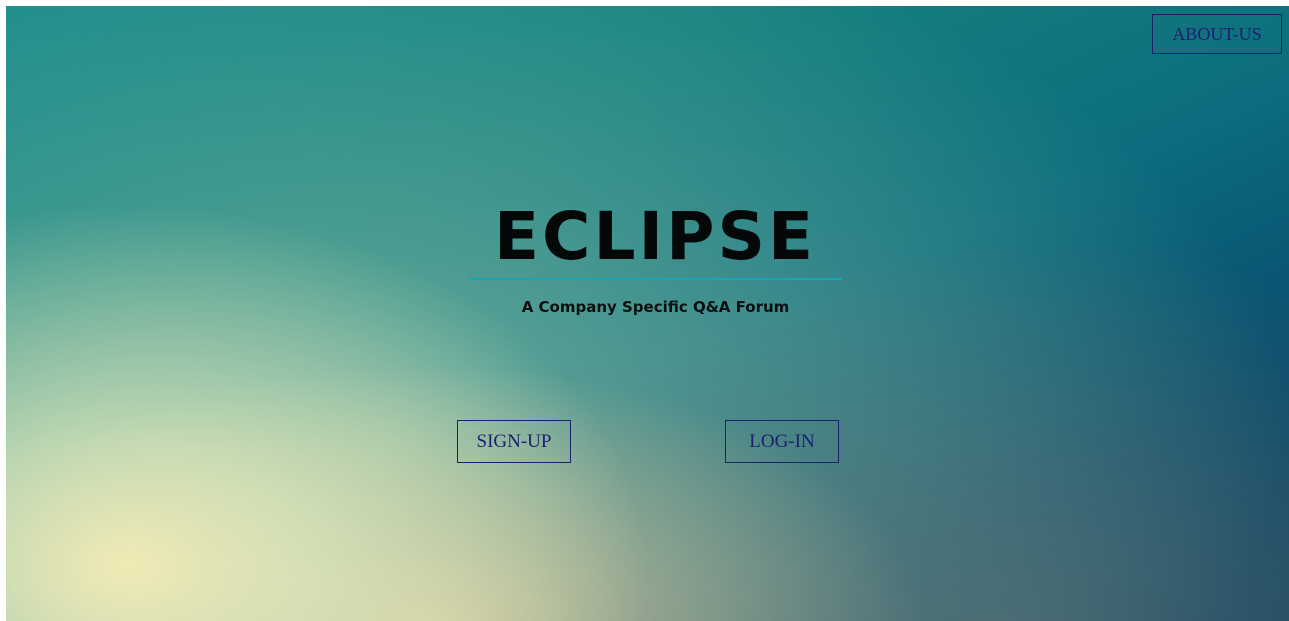  I want to click on sign-up-button: SIGN-UP, so click(514, 441).